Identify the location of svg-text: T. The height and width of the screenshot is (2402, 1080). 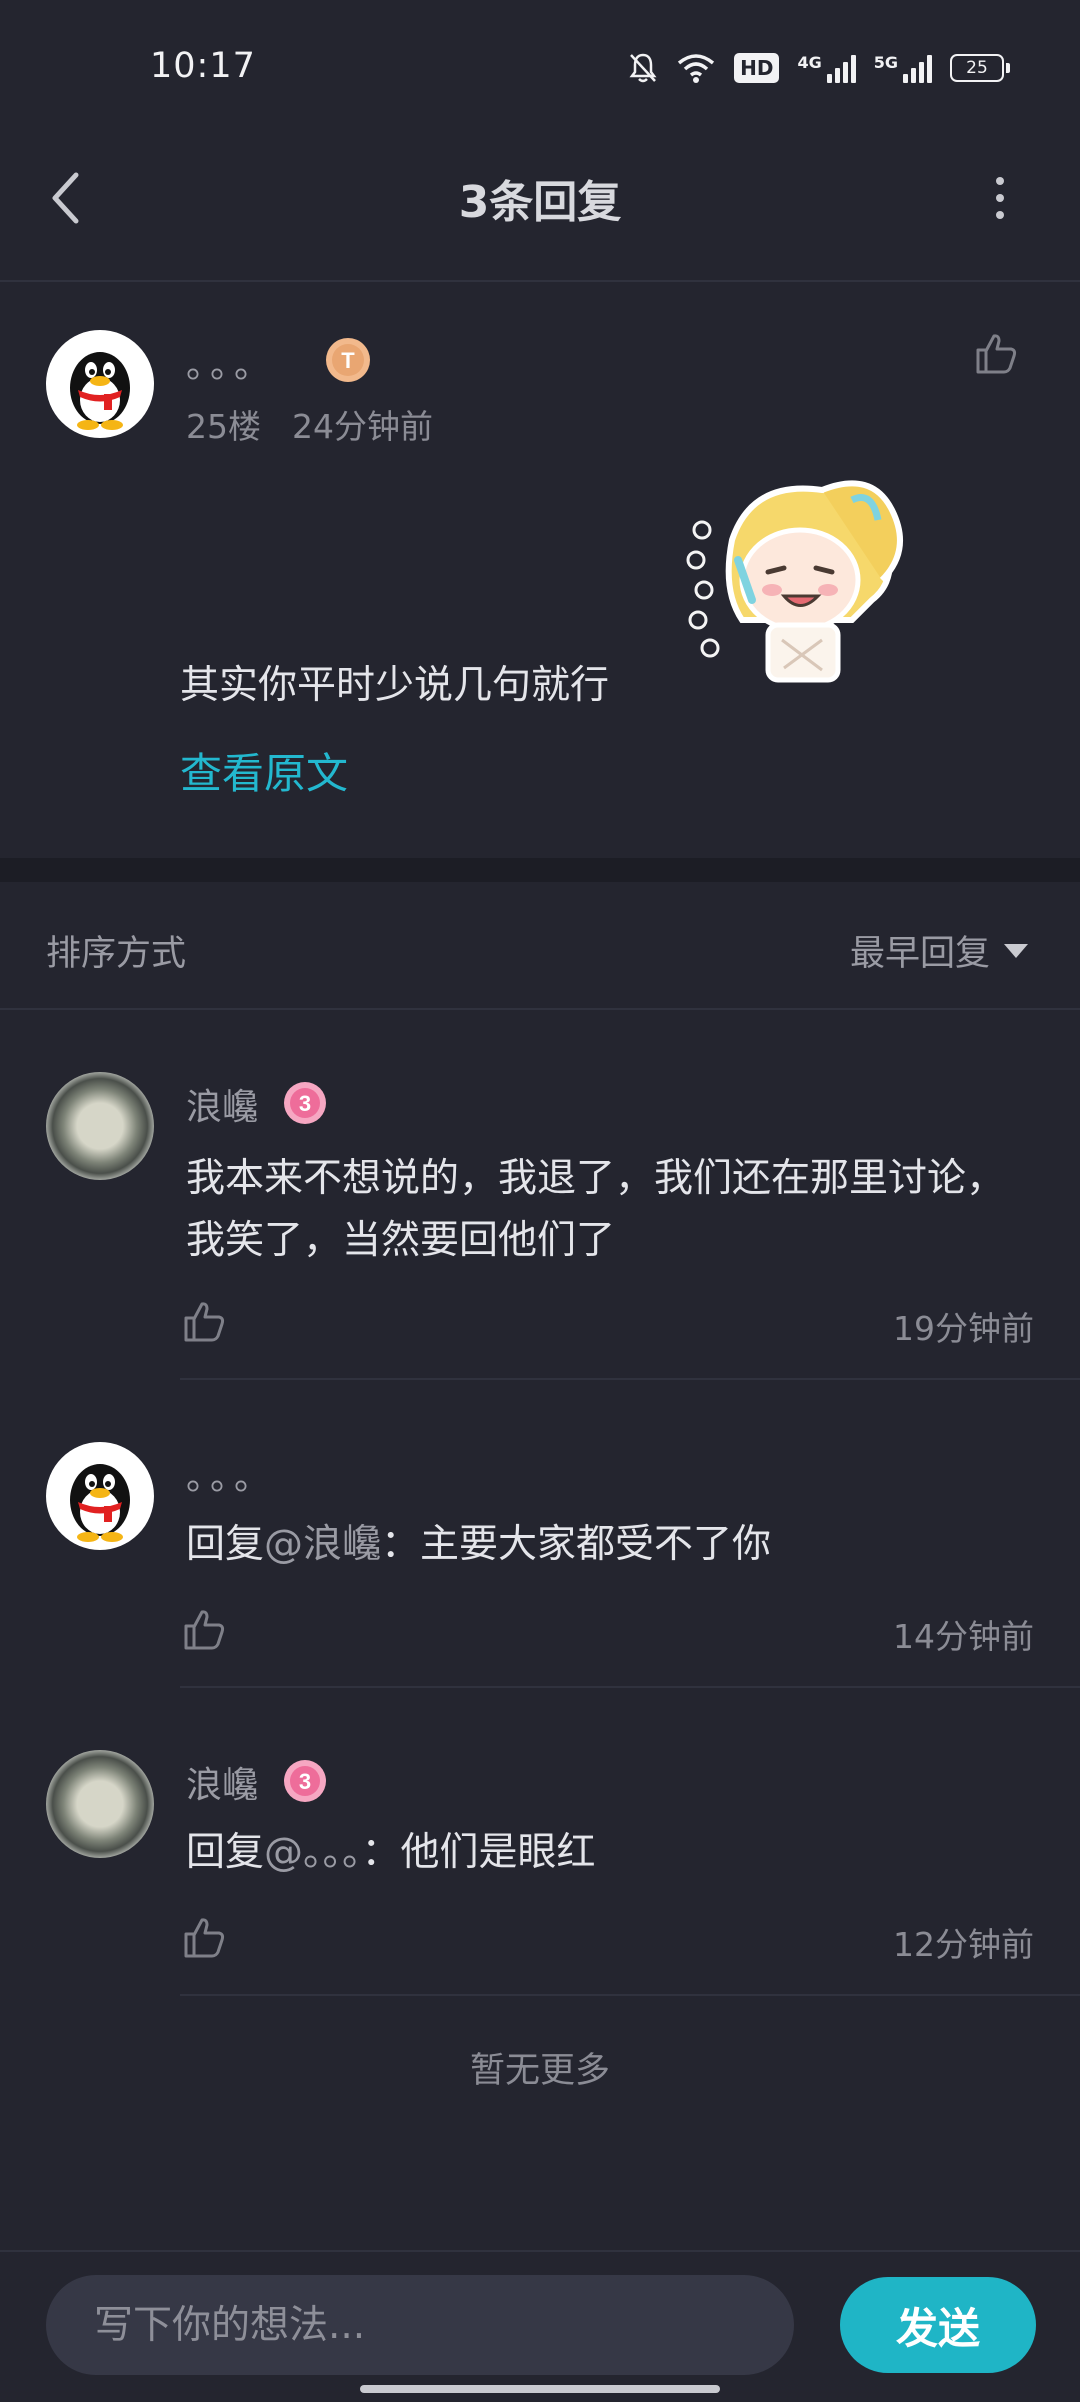
(348, 360).